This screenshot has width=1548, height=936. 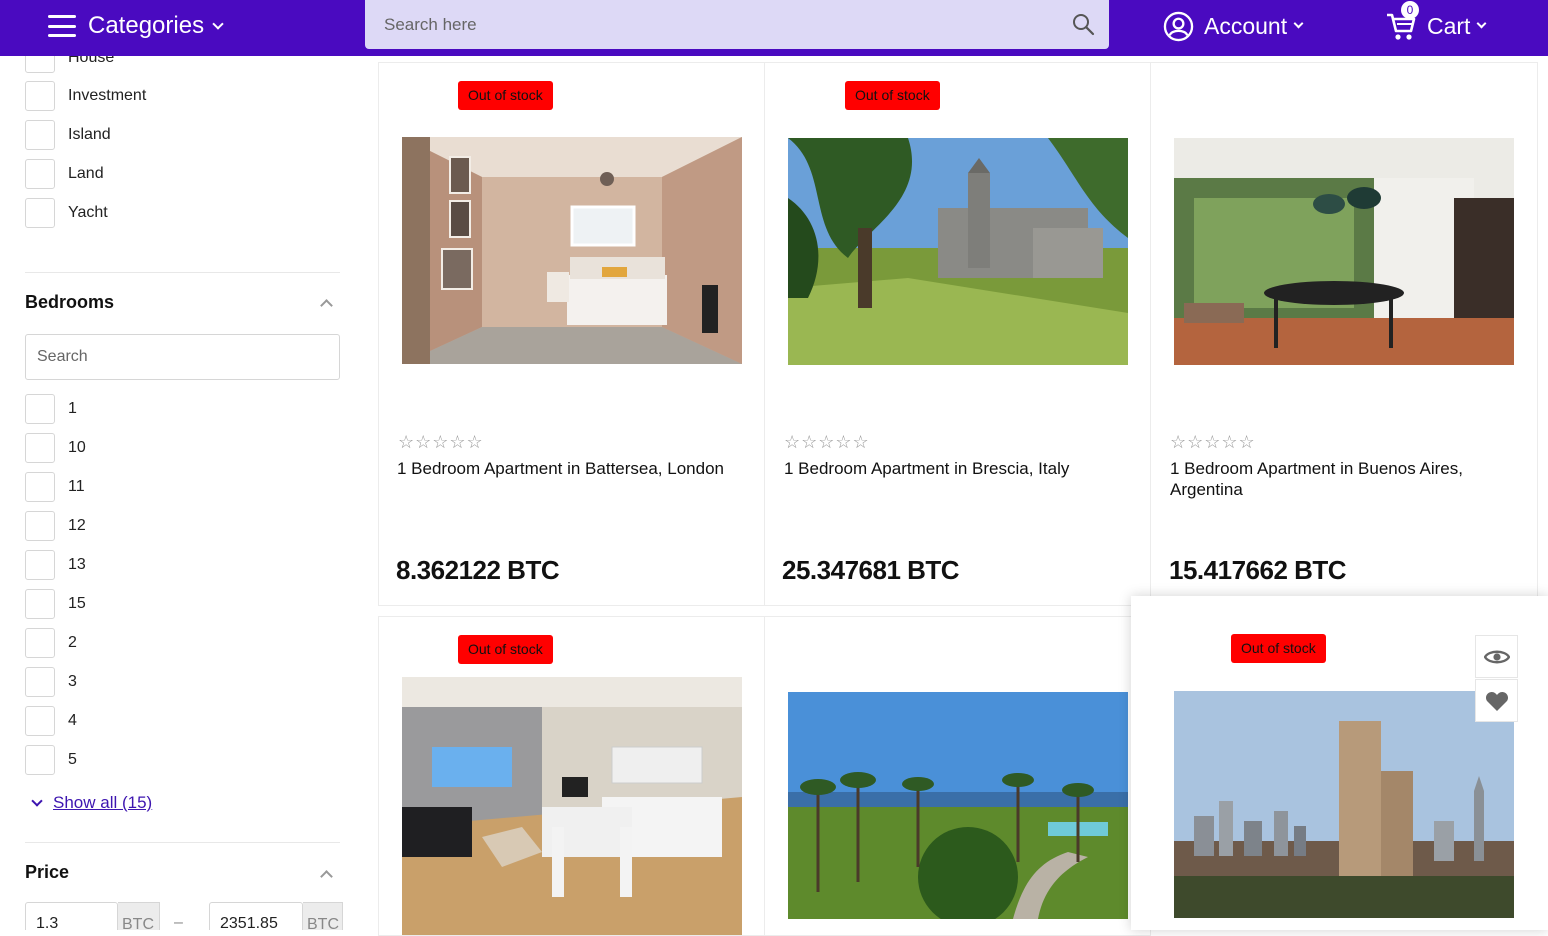 I want to click on filter-type-house: House, so click(x=69, y=64).